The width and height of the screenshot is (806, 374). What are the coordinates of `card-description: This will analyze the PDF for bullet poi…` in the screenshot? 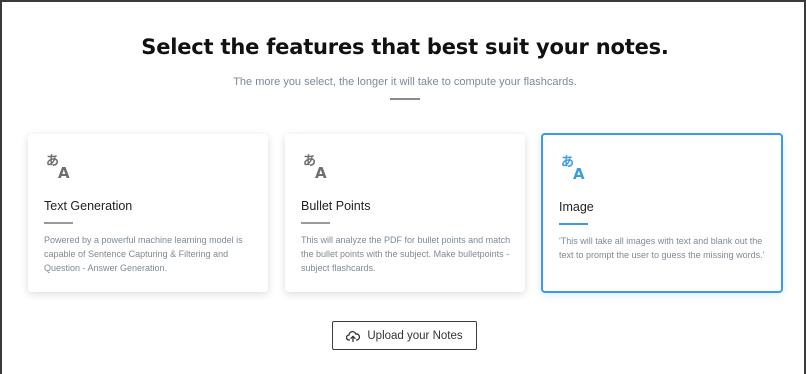 It's located at (406, 254).